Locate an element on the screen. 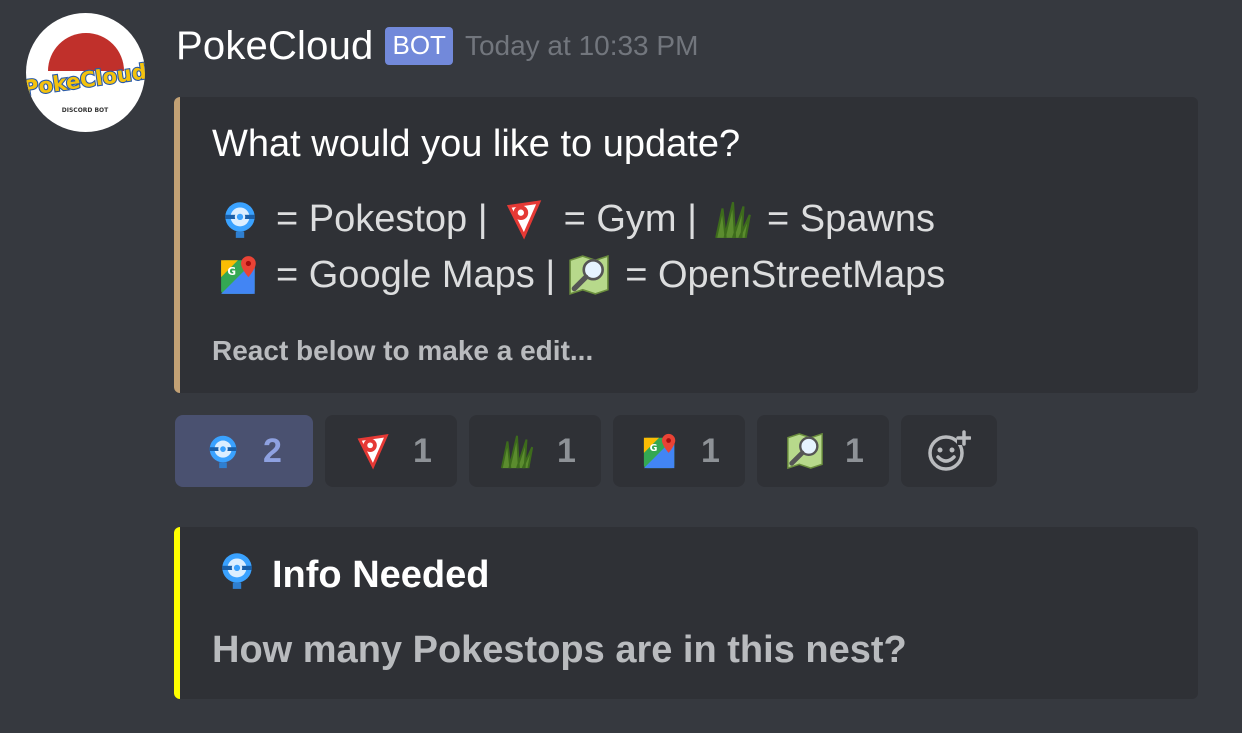 This screenshot has width=1242, height=733. legend-google-maps-text: = Google Maps | is located at coordinates (416, 274).